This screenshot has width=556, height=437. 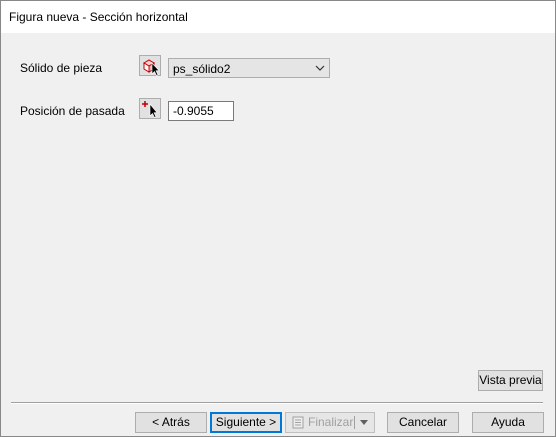 I want to click on pick-solid-button, so click(x=150, y=65).